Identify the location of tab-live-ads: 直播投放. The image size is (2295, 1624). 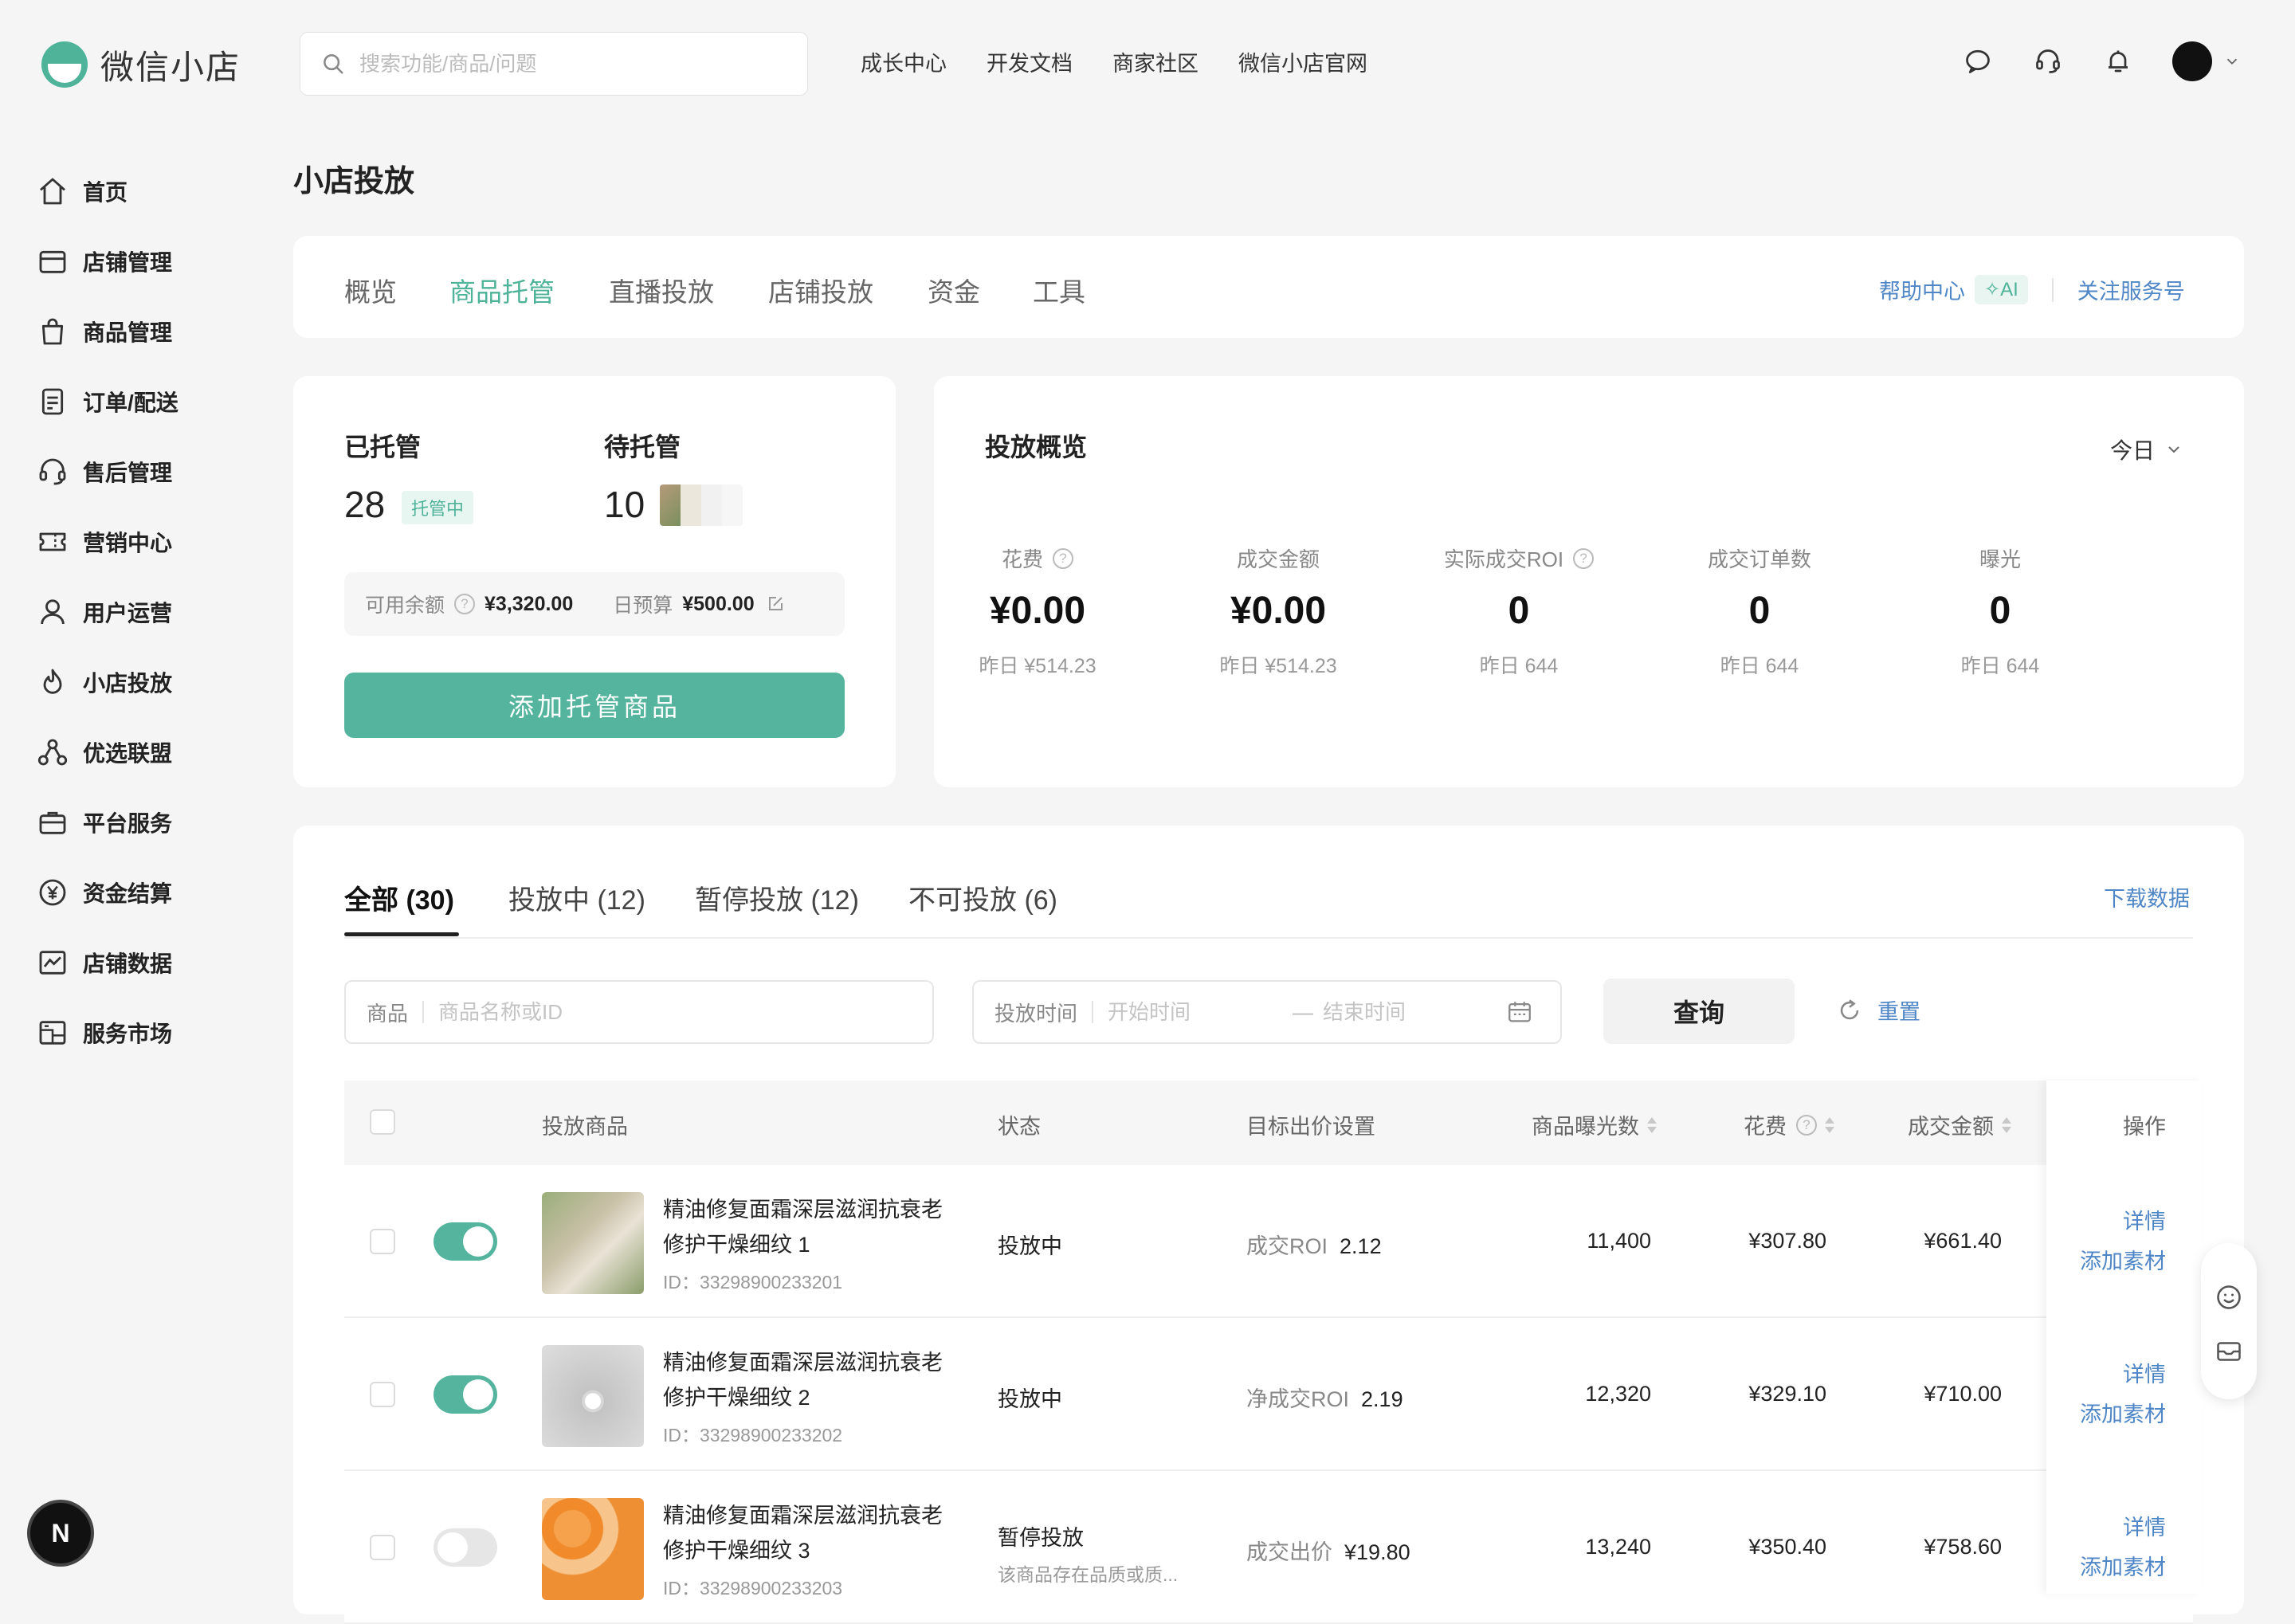
(661, 290).